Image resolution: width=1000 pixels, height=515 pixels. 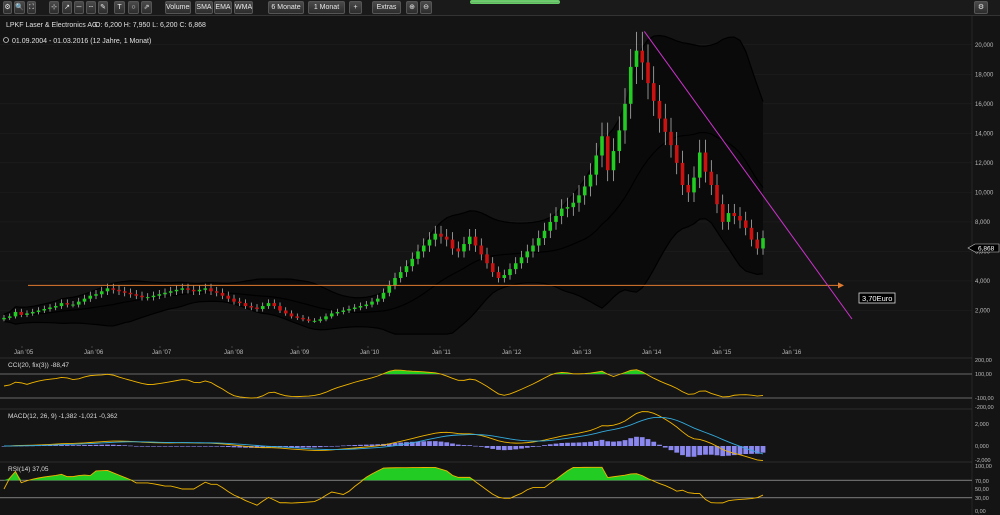 What do you see at coordinates (162, 353) in the screenshot?
I see `time-tick: Jan '07` at bounding box center [162, 353].